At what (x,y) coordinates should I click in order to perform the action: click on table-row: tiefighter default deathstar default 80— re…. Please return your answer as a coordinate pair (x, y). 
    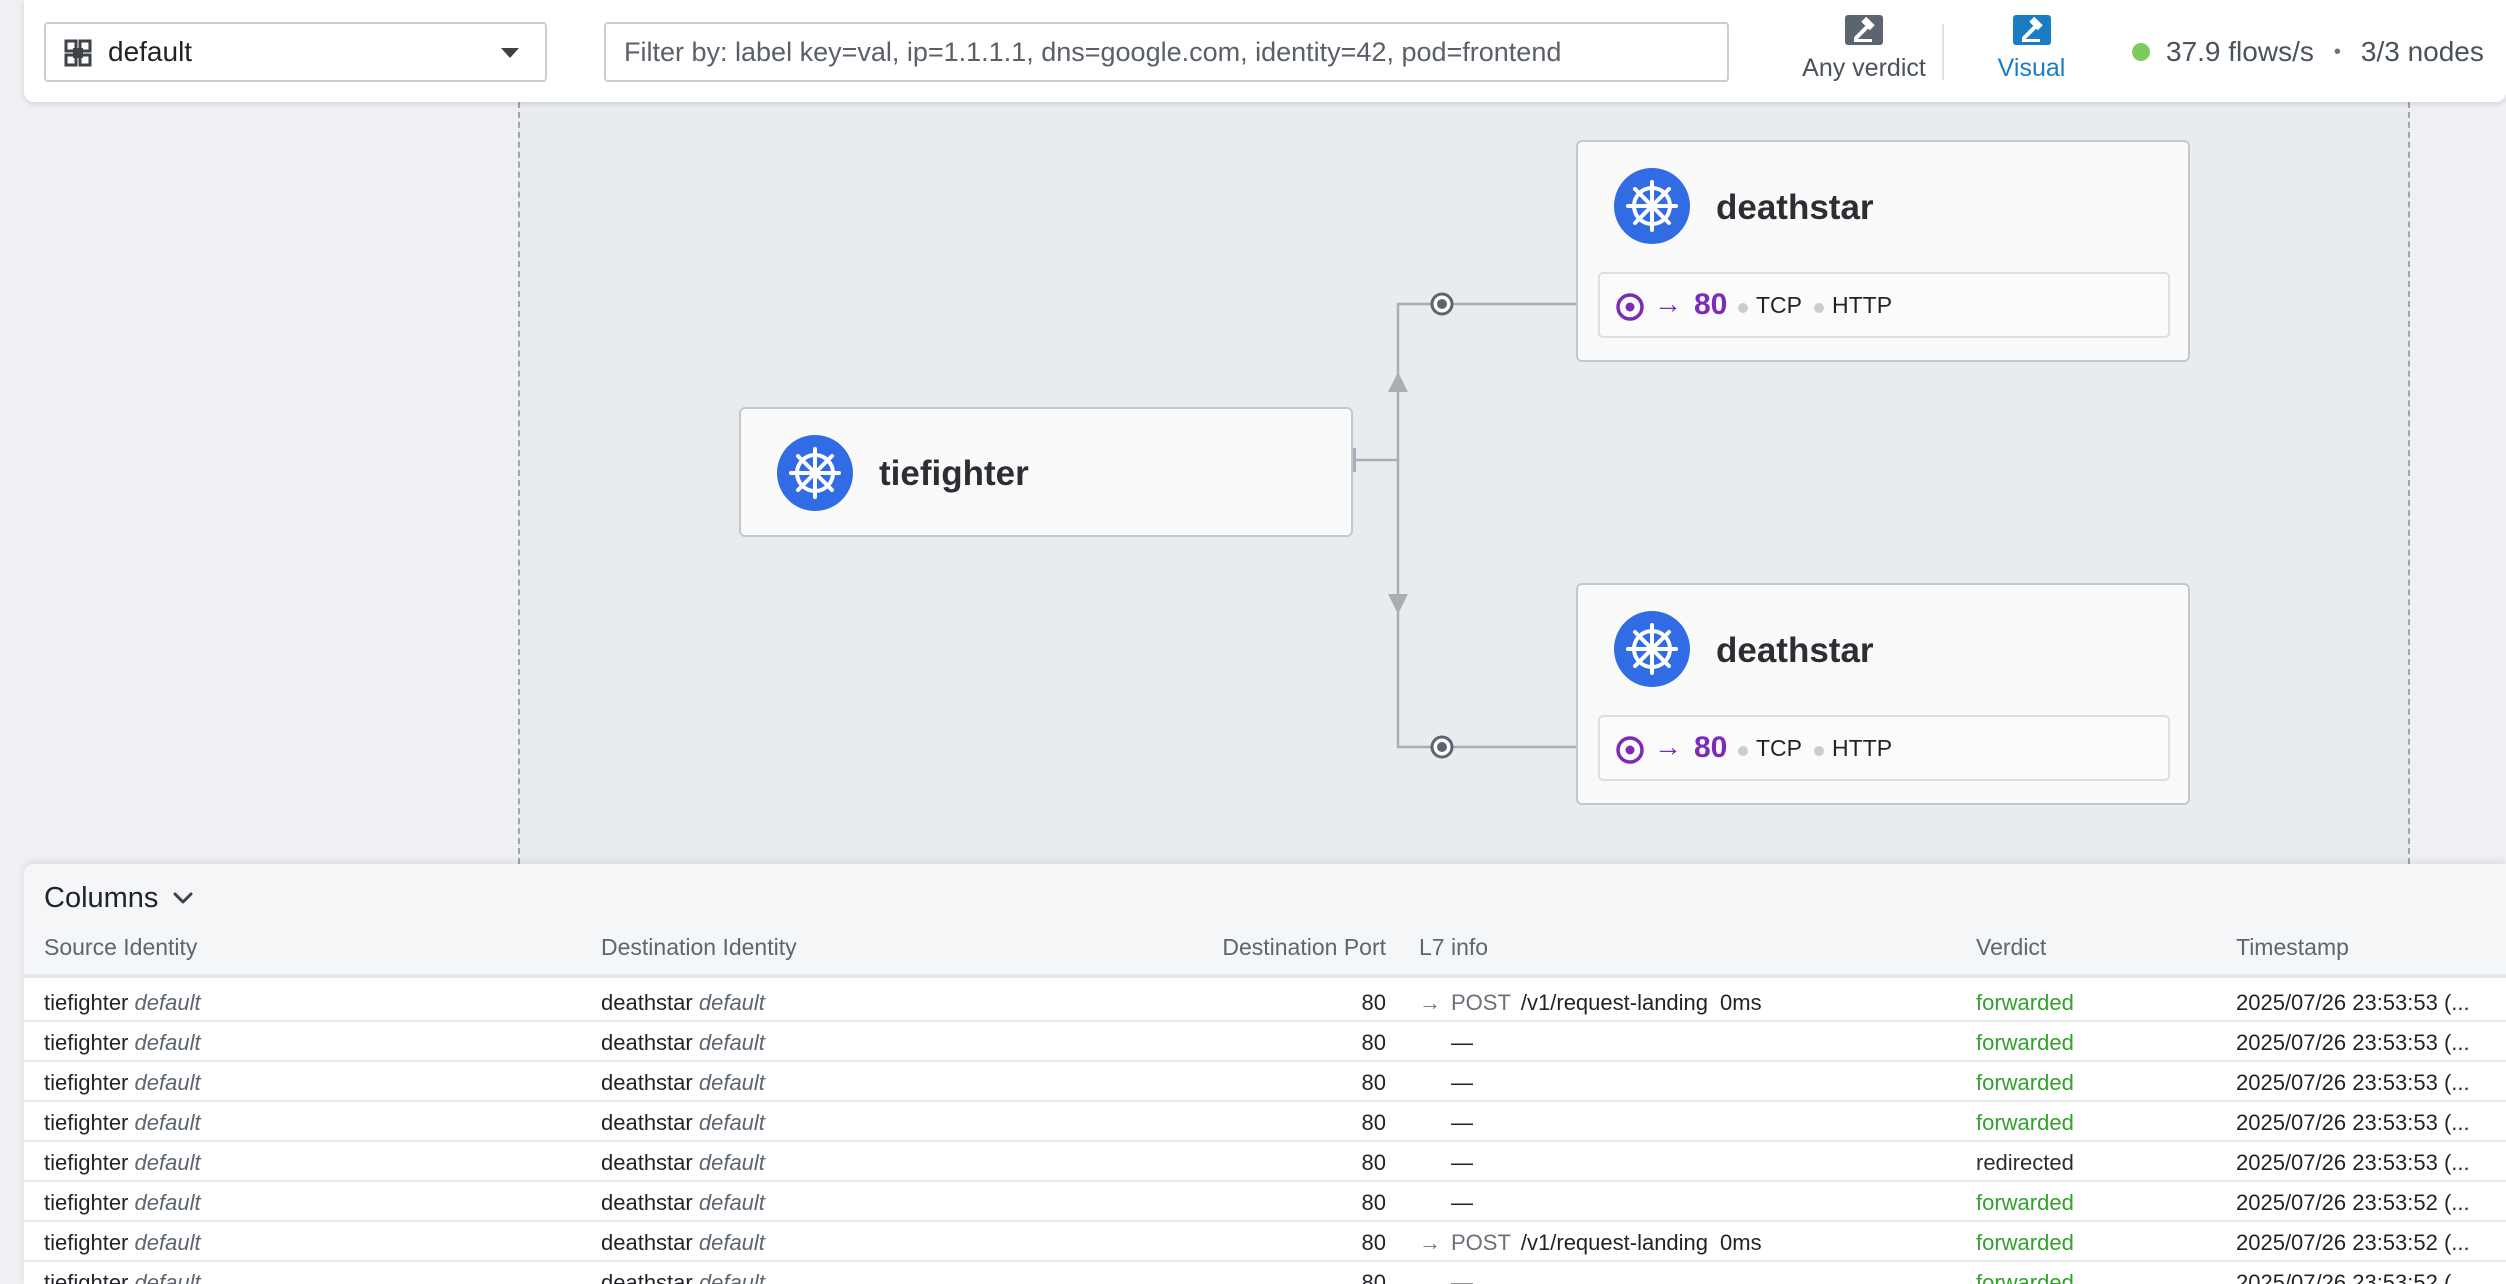
    Looking at the image, I should click on (1265, 1162).